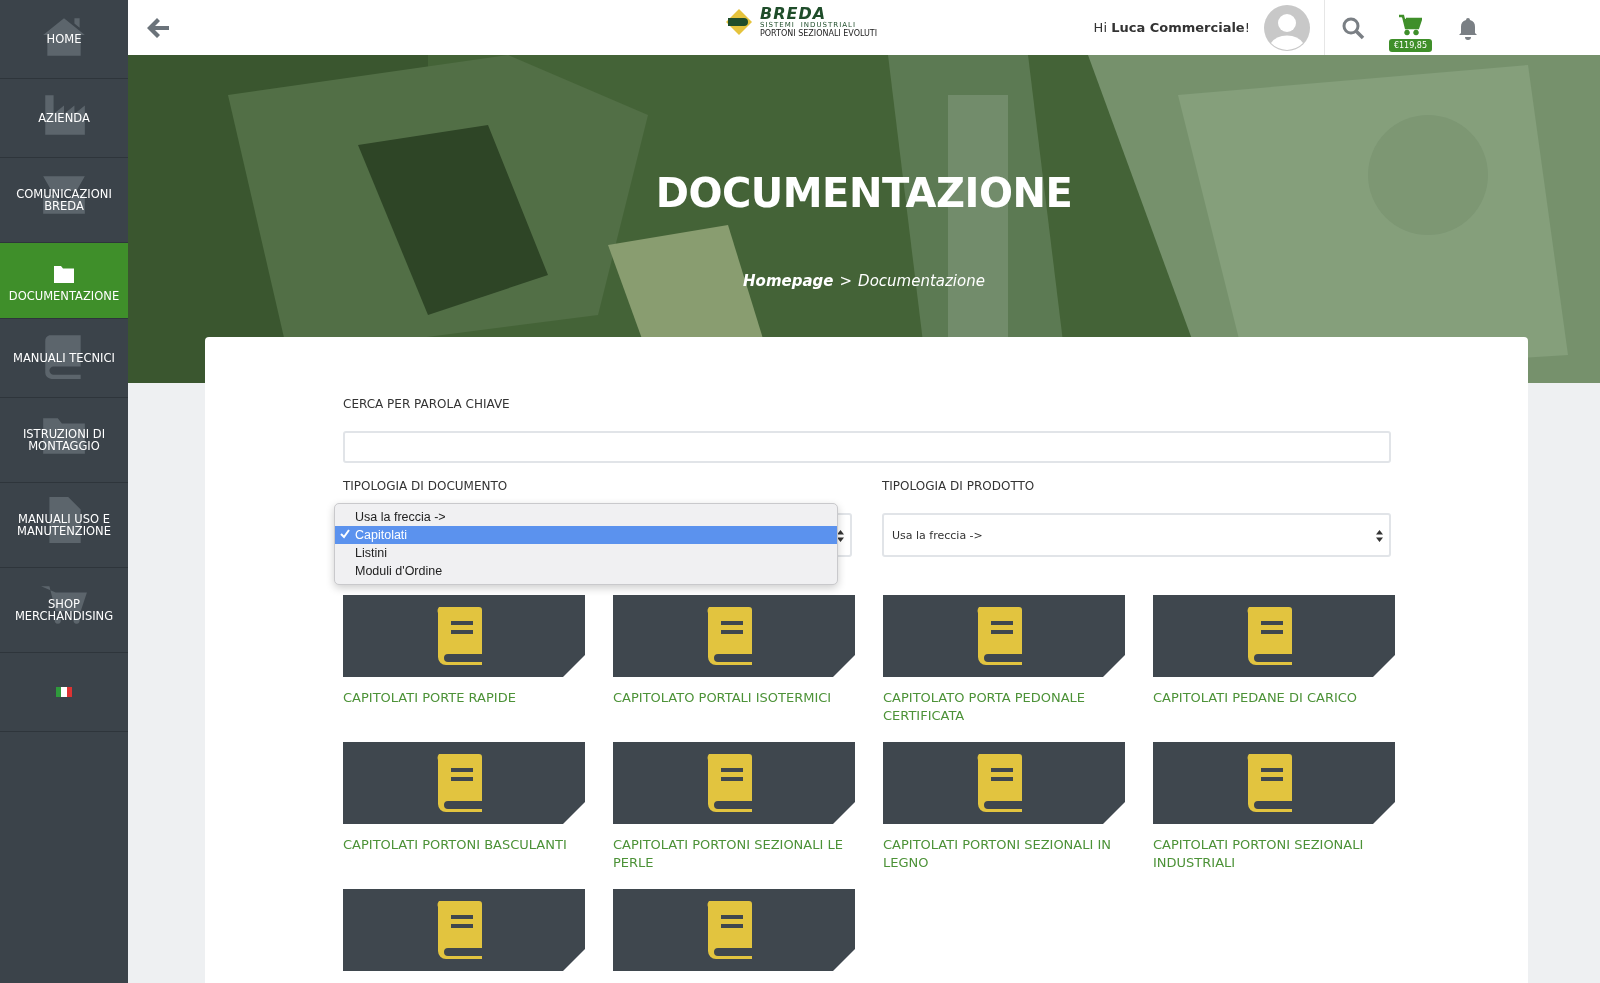 The height and width of the screenshot is (983, 1600). I want to click on document-title: CAPITOLATI PORTONI BASCULANTI, so click(464, 845).